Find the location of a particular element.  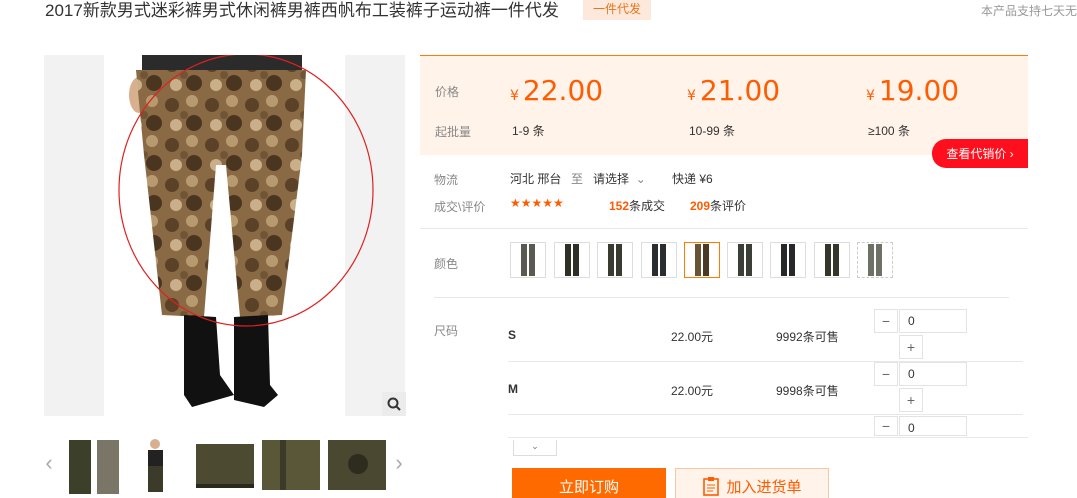

deal-count: 152条成交 is located at coordinates (637, 205).